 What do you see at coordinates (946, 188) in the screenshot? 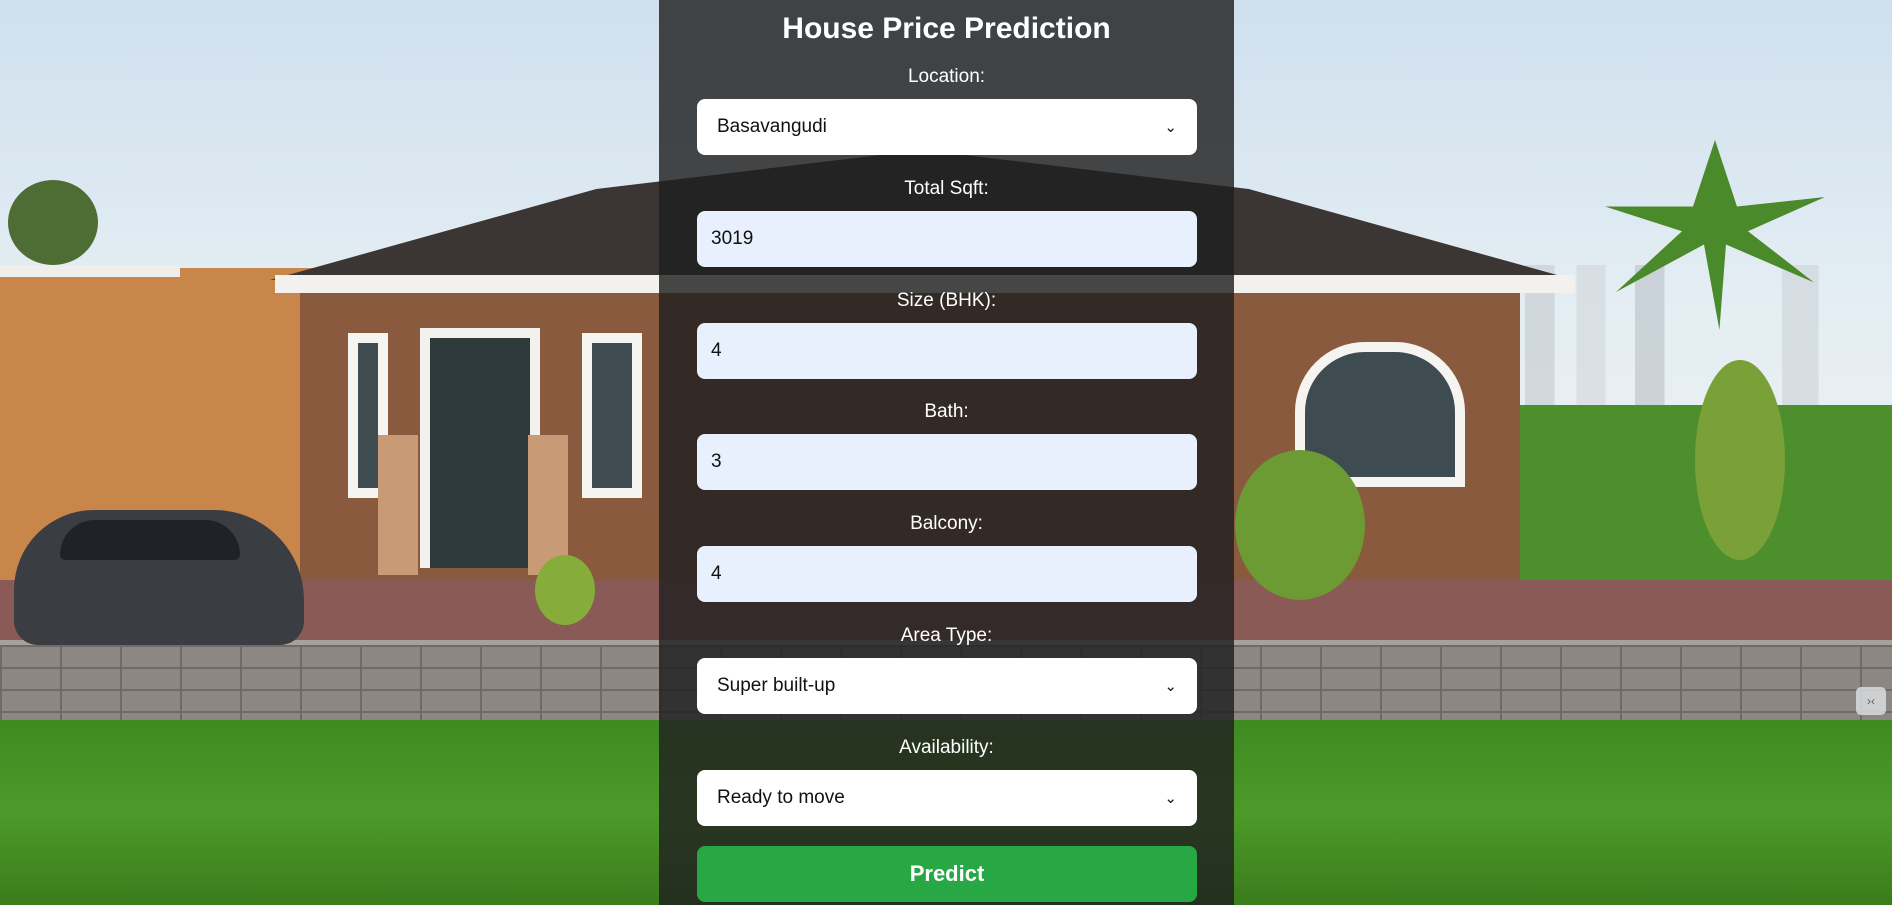
I see `total-sqft-label: Total Sqft:` at bounding box center [946, 188].